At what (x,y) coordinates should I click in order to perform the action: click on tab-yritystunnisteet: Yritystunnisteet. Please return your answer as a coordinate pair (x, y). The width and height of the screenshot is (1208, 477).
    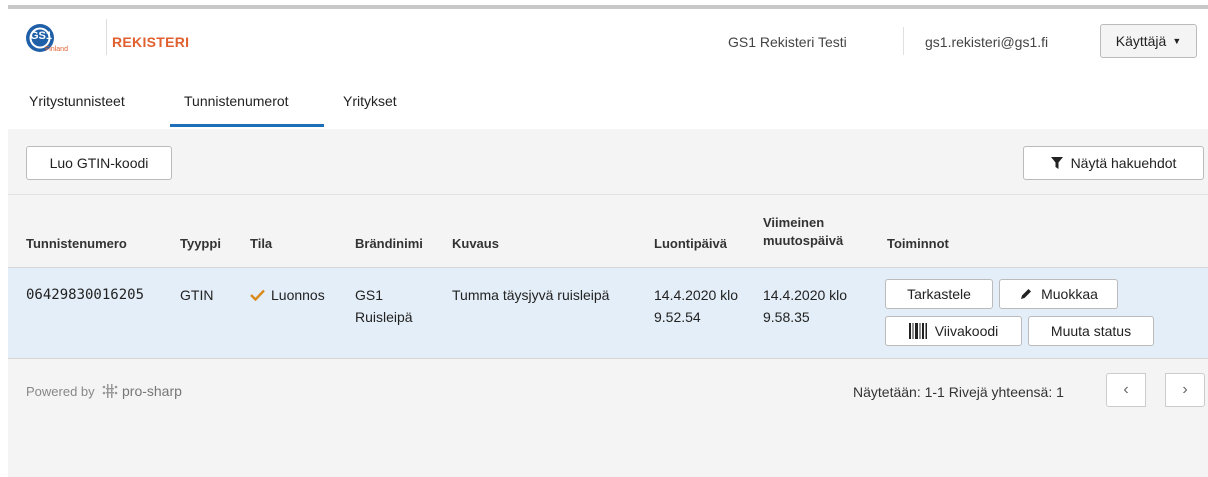
    Looking at the image, I should click on (77, 101).